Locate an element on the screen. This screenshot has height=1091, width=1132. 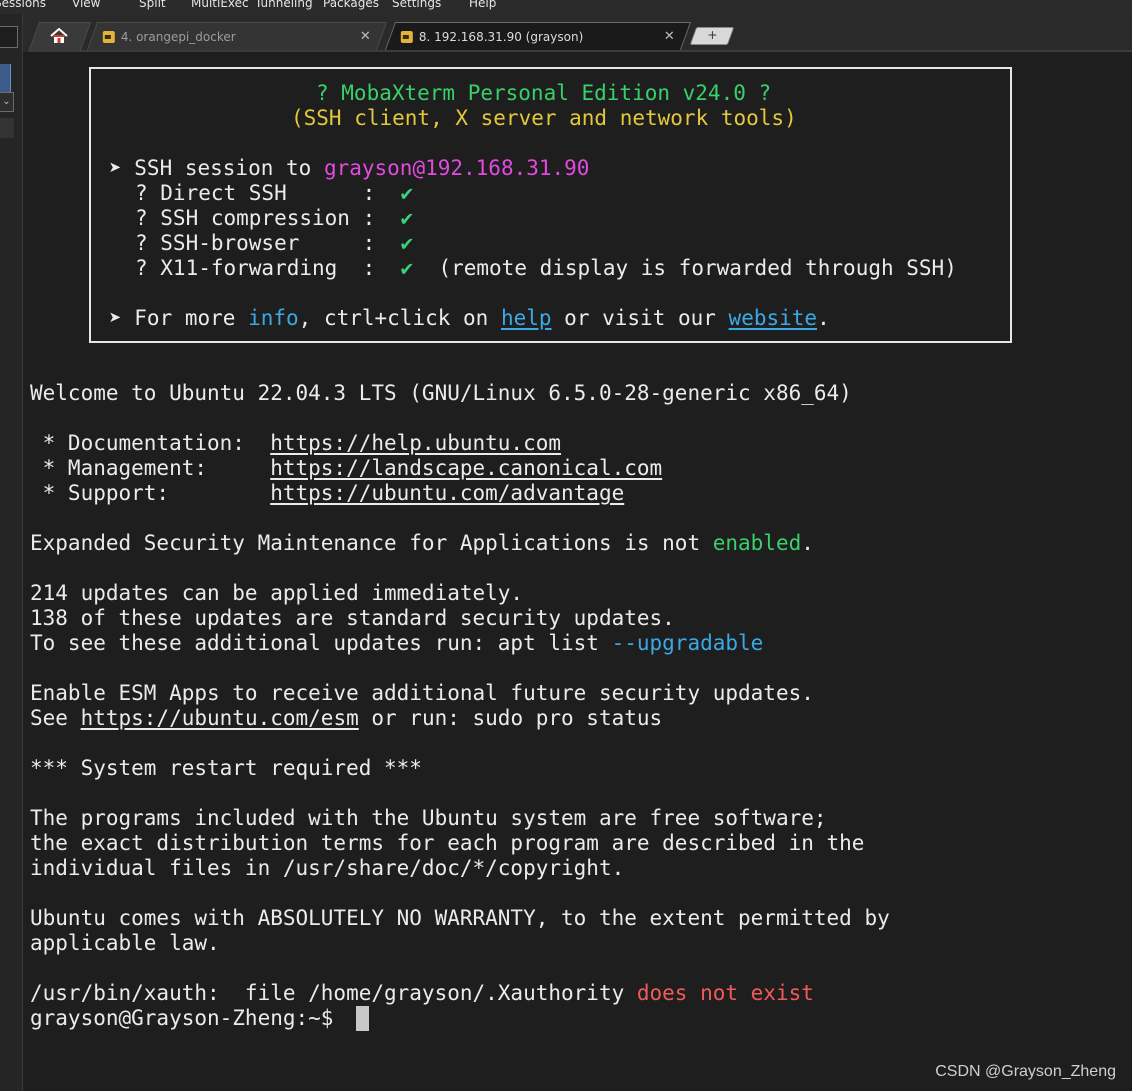
session-prefix: ➤ SSH session to is located at coordinates (216, 168).